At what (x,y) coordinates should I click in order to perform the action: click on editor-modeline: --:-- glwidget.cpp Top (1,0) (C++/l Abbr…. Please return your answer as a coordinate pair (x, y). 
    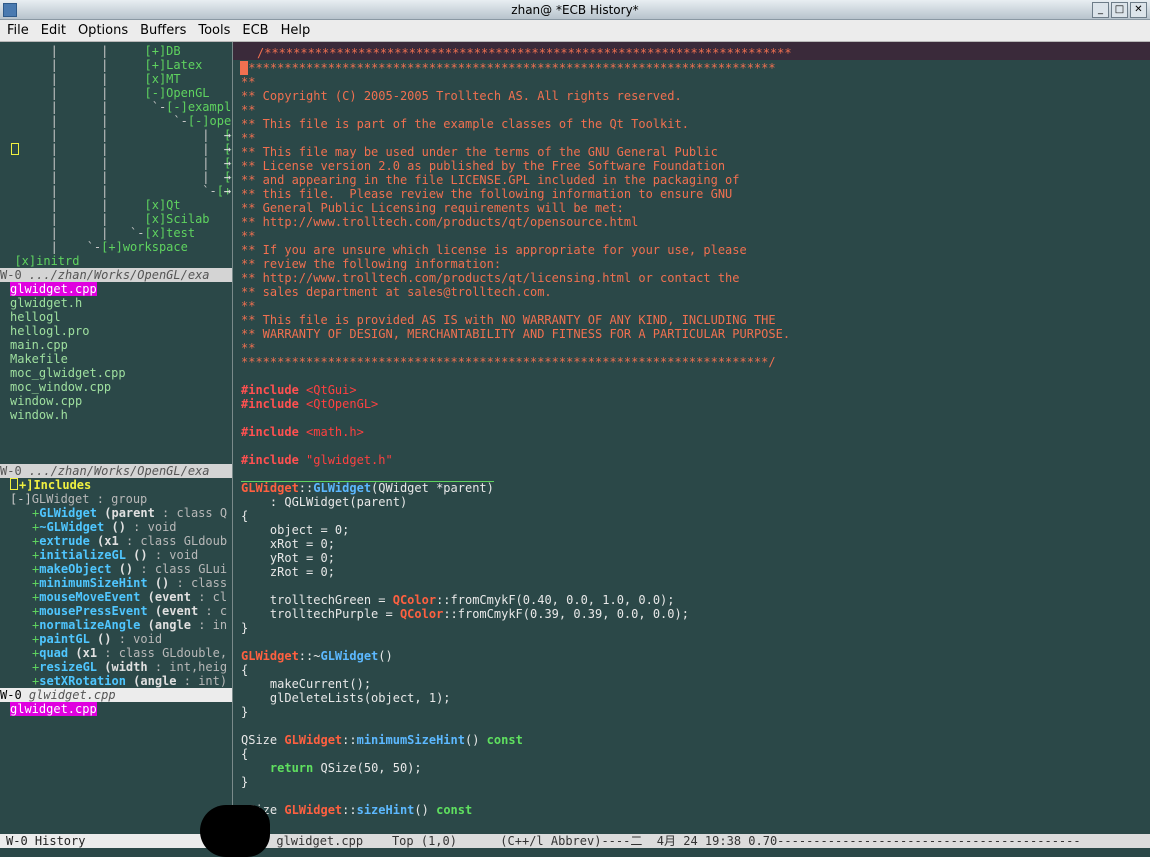
    Looking at the image, I should click on (691, 841).